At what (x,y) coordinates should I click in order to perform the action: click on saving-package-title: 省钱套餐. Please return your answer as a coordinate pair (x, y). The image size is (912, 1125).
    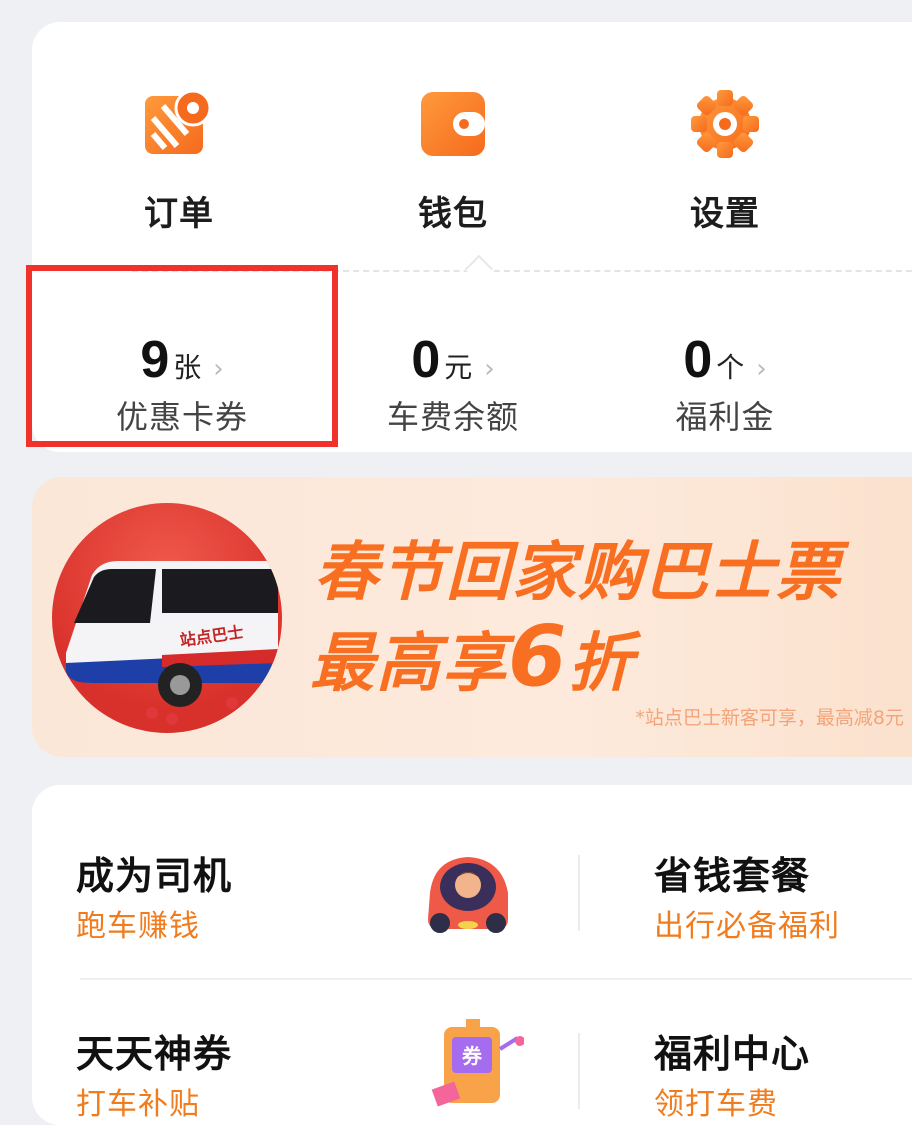
    Looking at the image, I should click on (732, 876).